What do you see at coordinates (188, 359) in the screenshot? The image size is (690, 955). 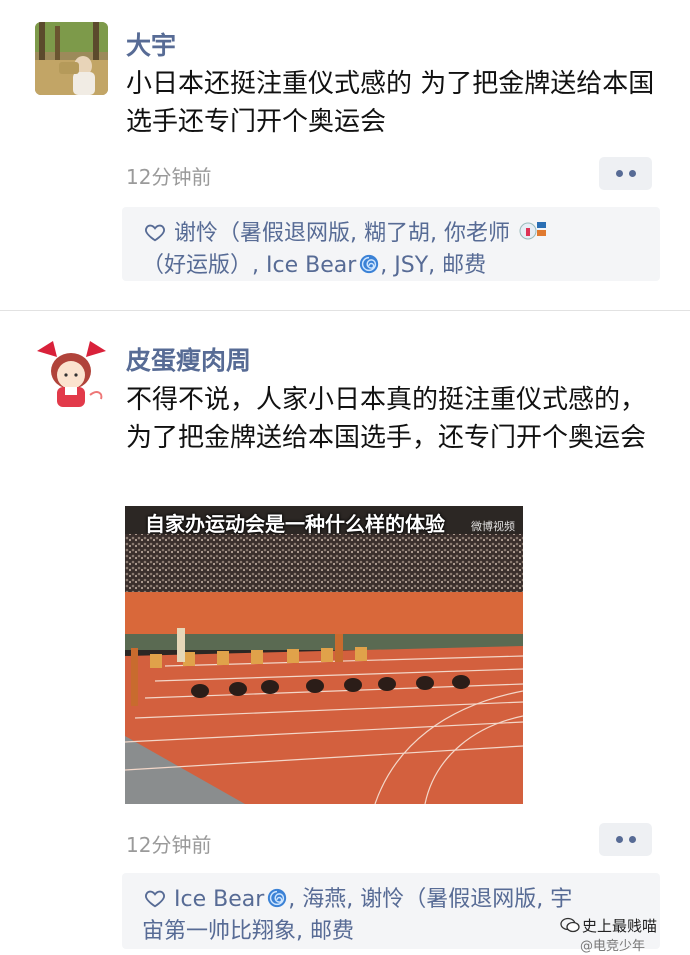 I see `author-name: 皮蛋瘦肉周` at bounding box center [188, 359].